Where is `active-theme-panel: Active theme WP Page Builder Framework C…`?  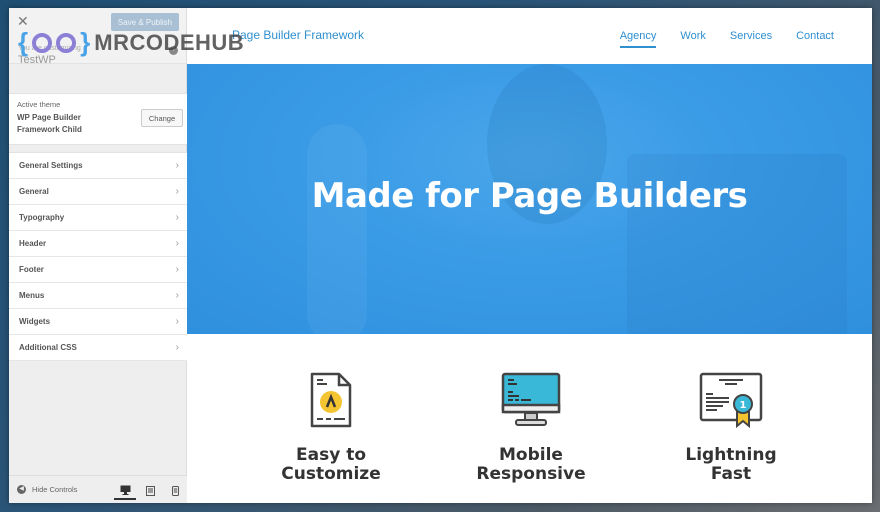 active-theme-panel: Active theme WP Page Builder Framework C… is located at coordinates (98, 119).